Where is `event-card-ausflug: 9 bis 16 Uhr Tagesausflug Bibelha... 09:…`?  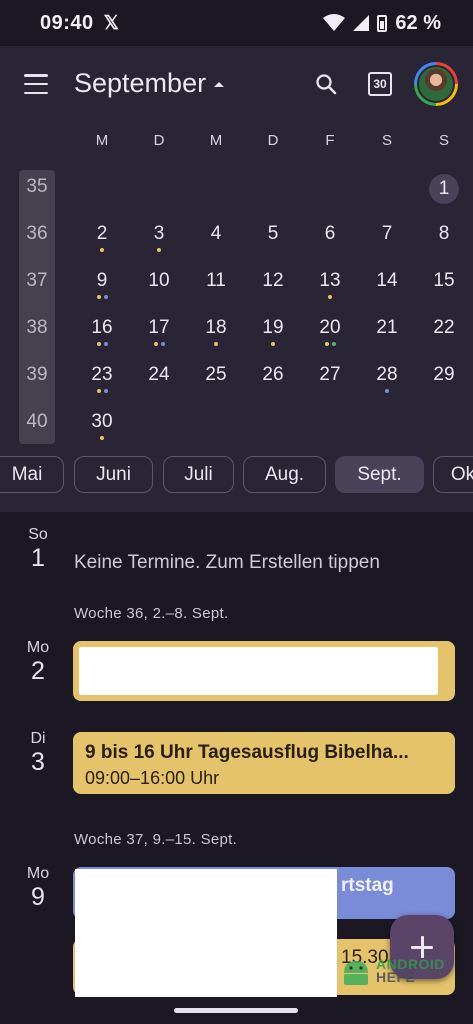
event-card-ausflug: 9 bis 16 Uhr Tagesausflug Bibelha... 09:… is located at coordinates (264, 763).